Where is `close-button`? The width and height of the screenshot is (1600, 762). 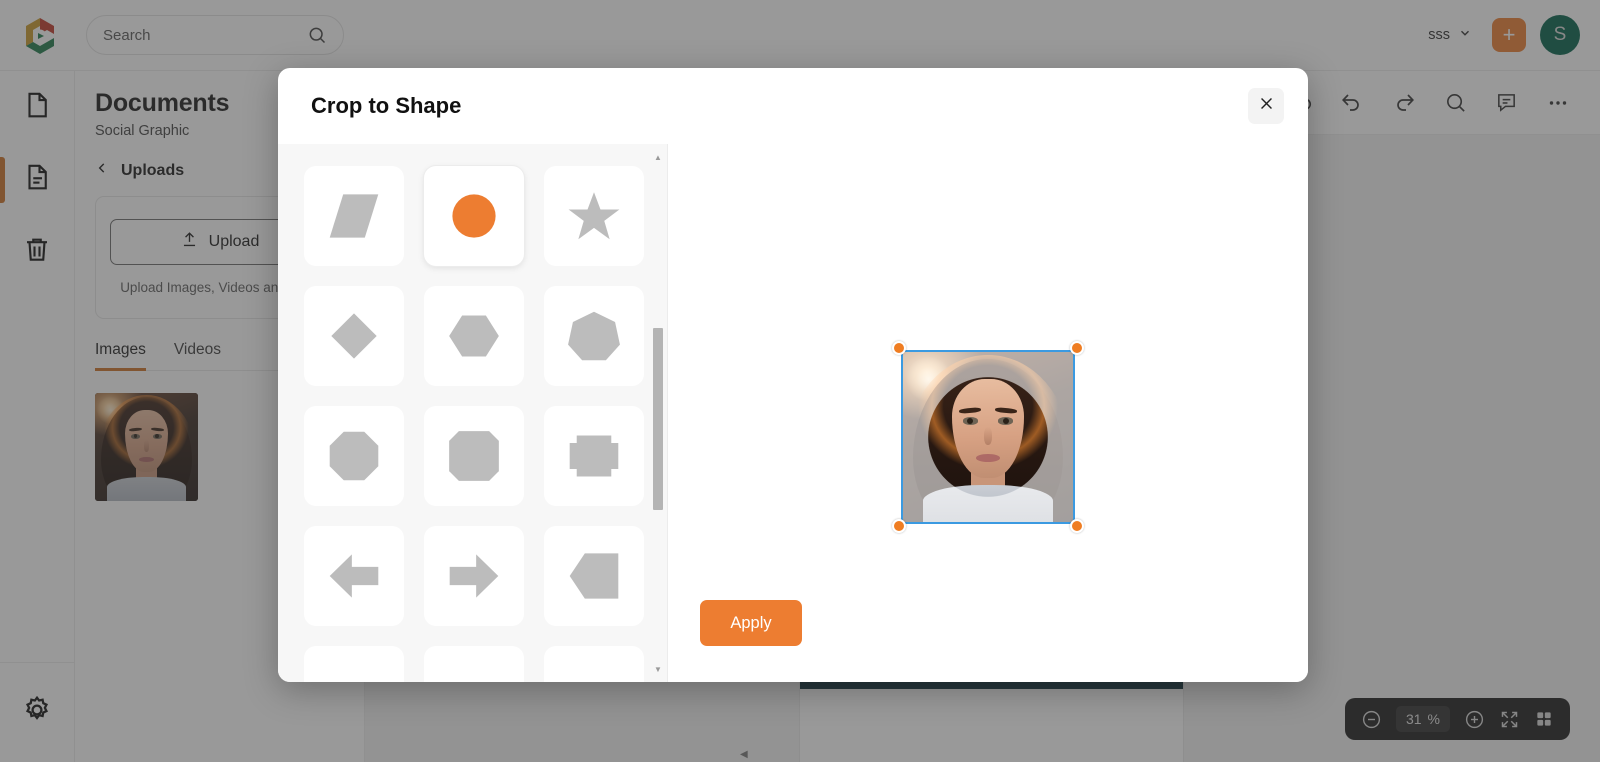
close-button is located at coordinates (1266, 106).